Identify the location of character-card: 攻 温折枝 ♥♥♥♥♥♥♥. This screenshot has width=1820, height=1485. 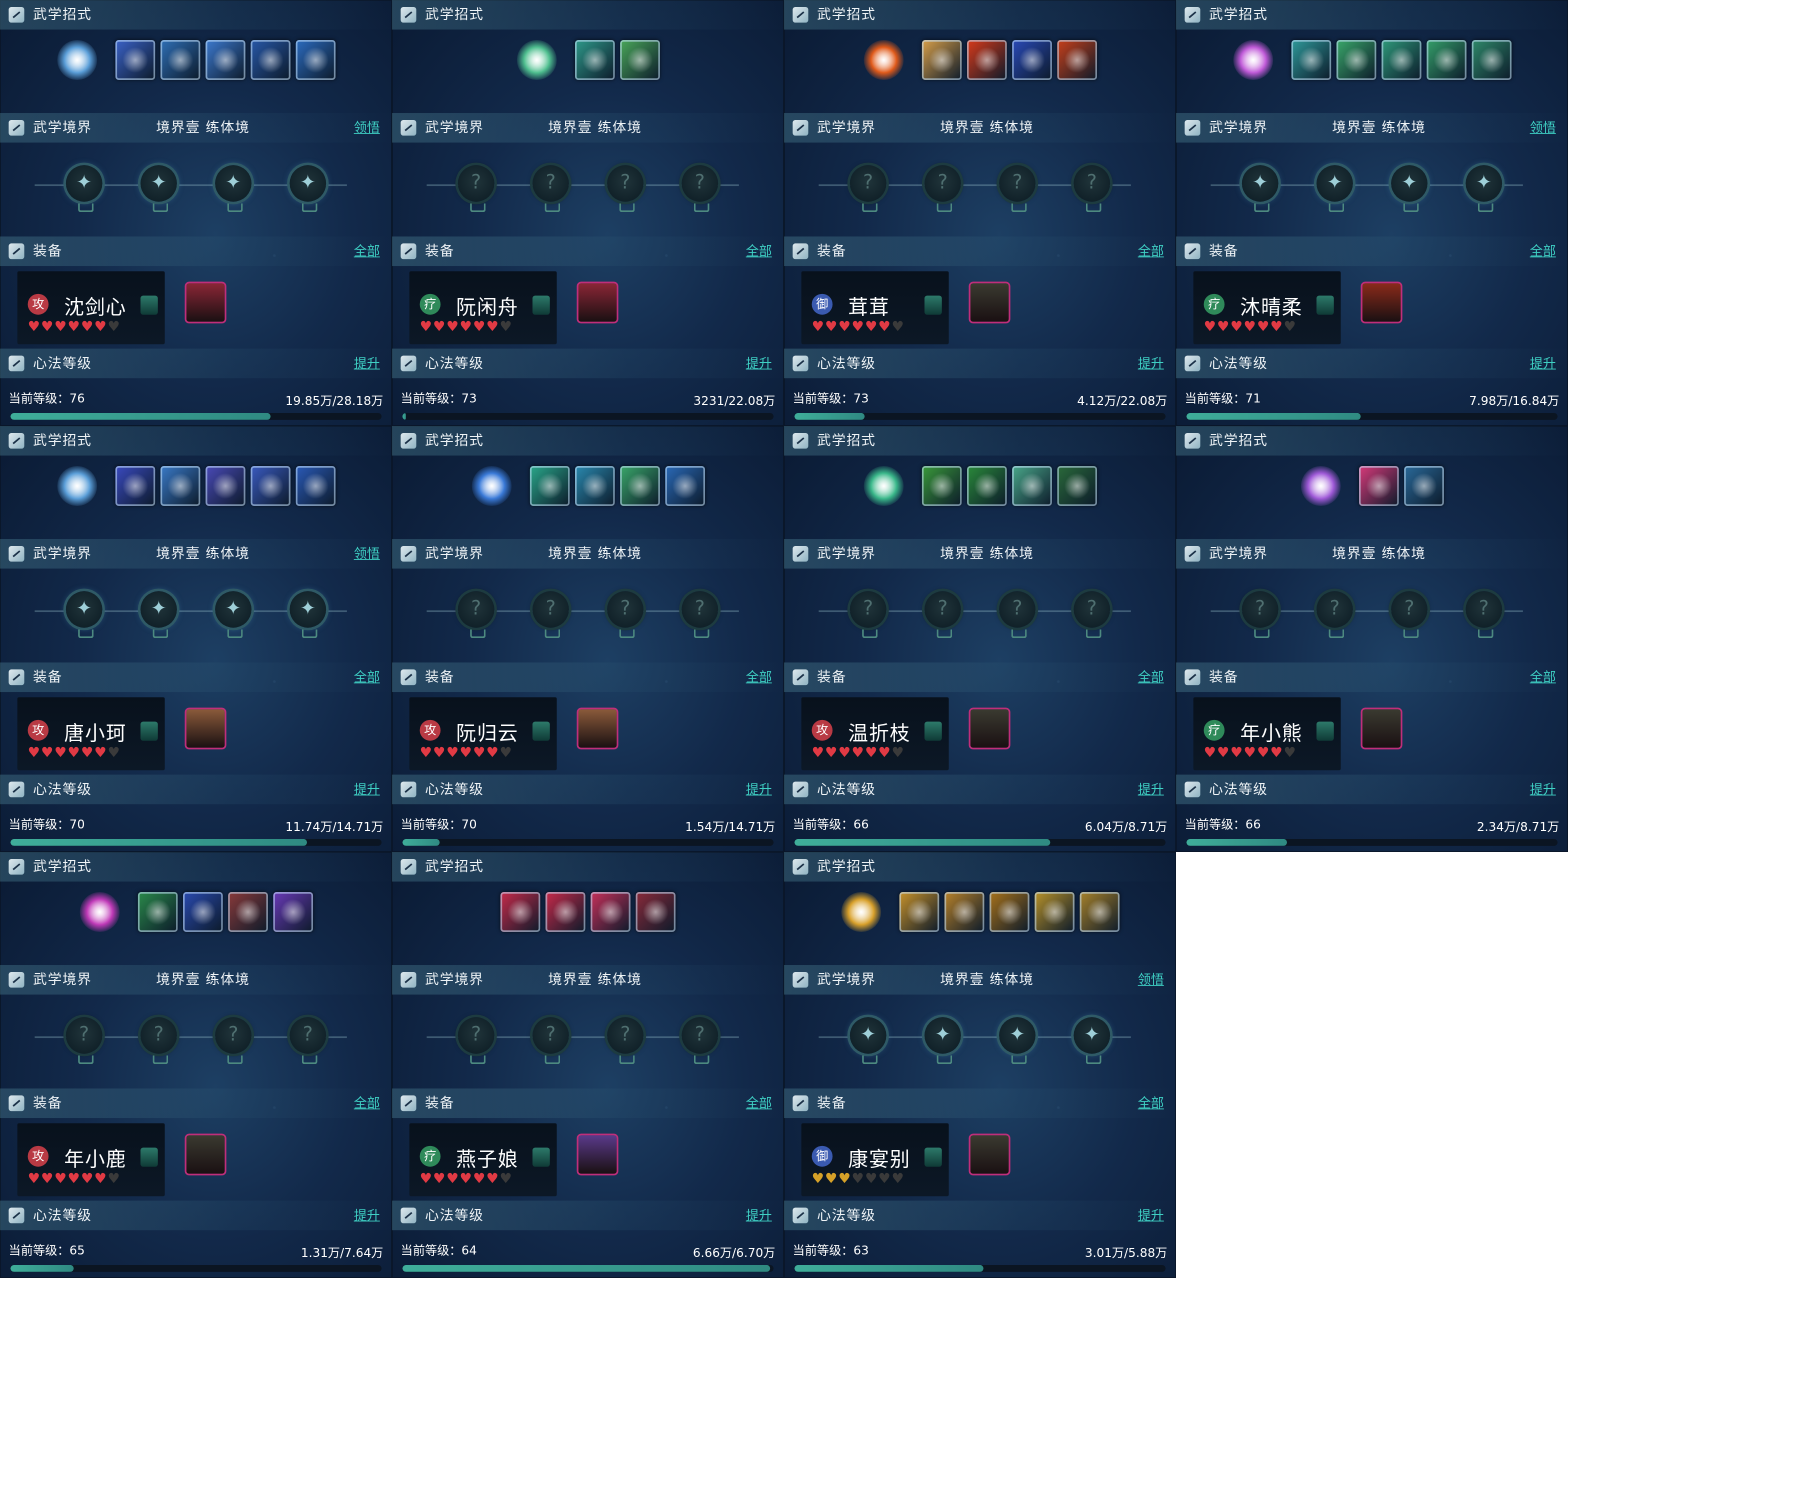
(875, 734).